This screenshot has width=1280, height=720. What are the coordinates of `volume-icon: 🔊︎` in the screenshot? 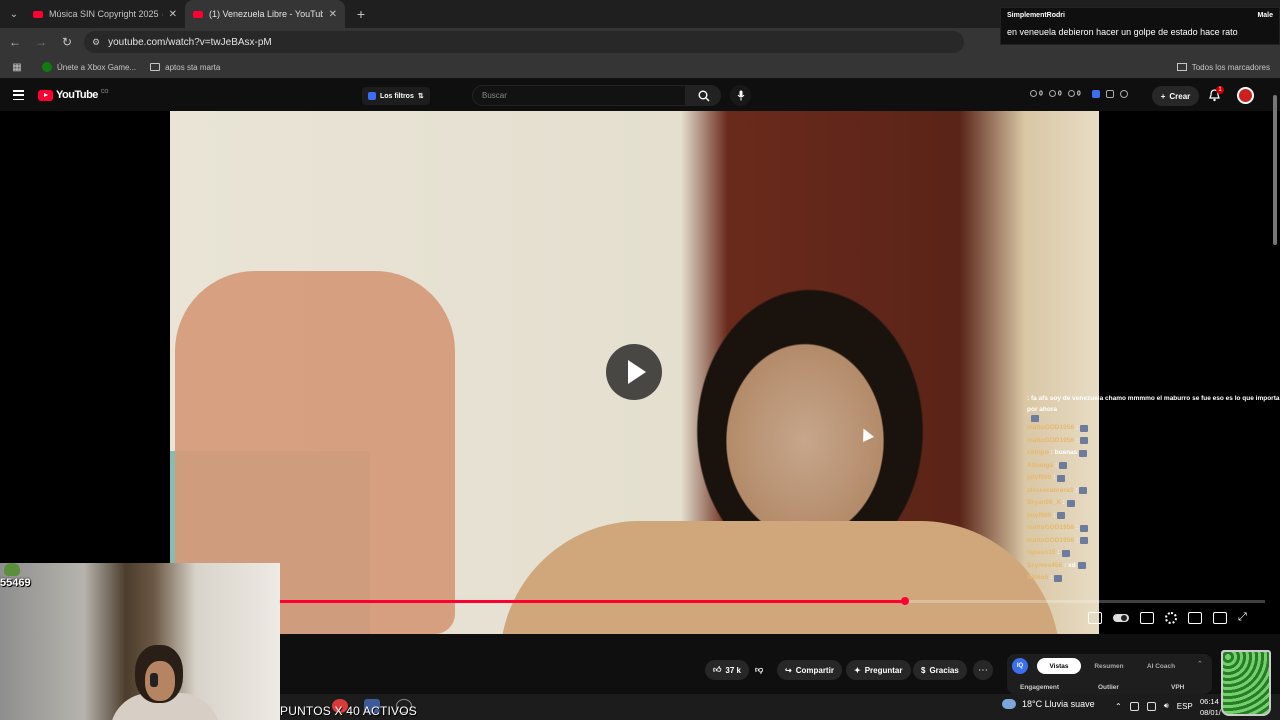 It's located at (1166, 706).